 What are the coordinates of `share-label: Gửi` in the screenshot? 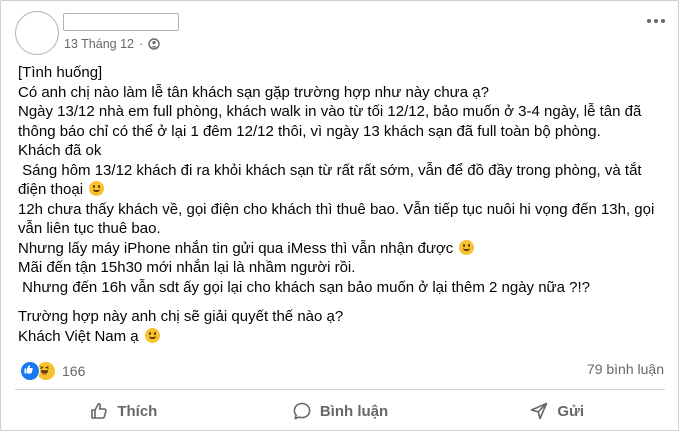 It's located at (571, 411).